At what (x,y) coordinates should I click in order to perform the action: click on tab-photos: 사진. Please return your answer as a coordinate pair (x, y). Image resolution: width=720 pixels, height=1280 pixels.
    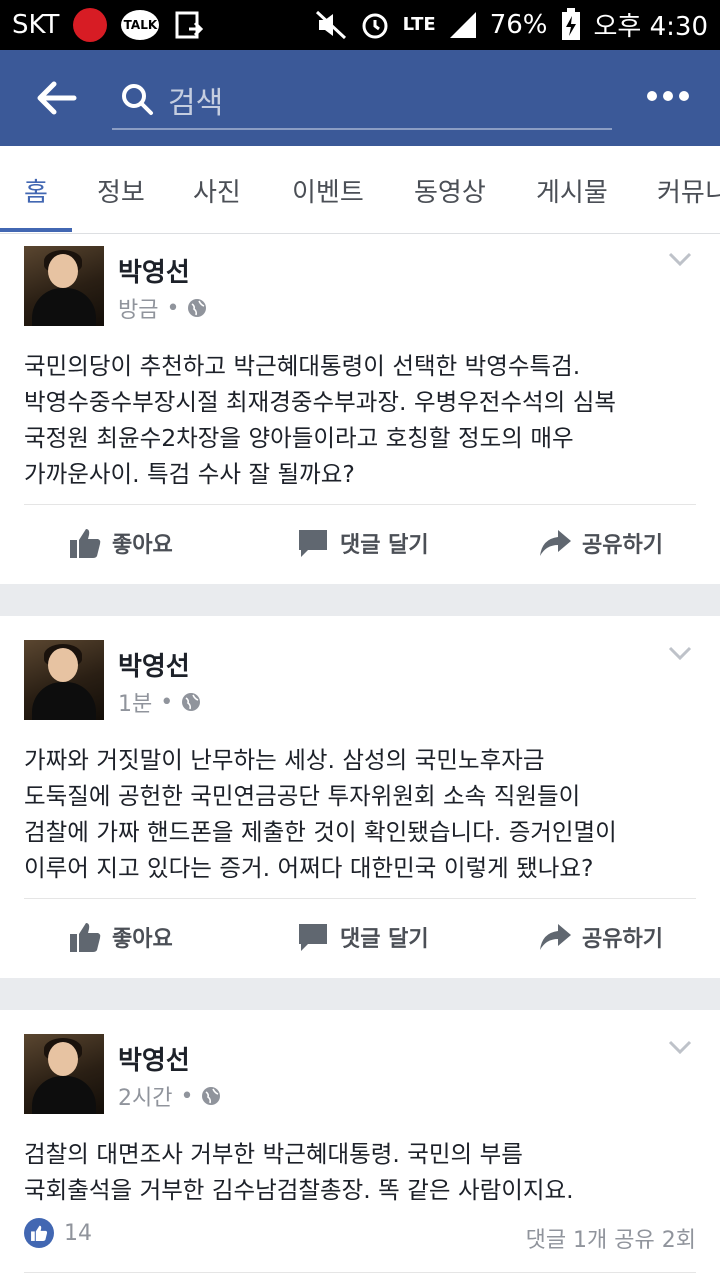
    Looking at the image, I should click on (217, 190).